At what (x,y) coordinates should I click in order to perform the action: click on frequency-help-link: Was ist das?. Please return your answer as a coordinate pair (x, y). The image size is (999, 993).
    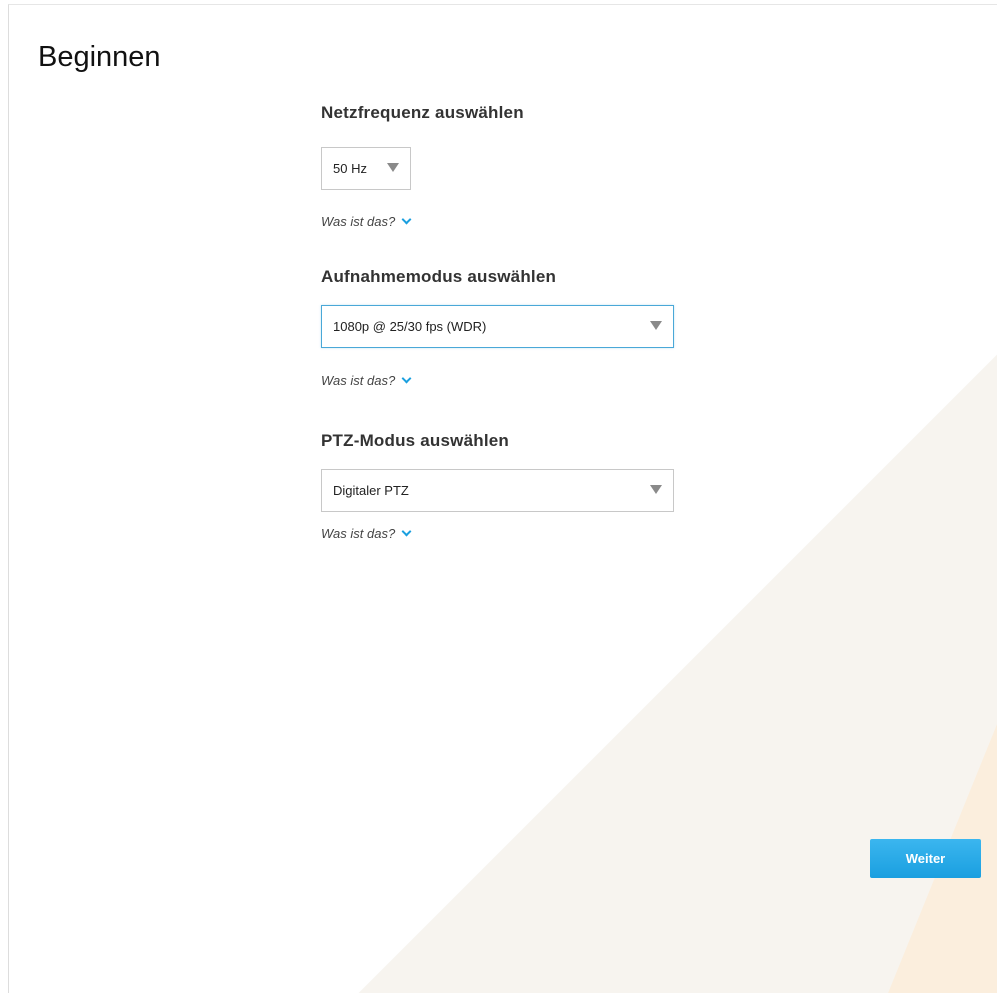
    Looking at the image, I should click on (366, 221).